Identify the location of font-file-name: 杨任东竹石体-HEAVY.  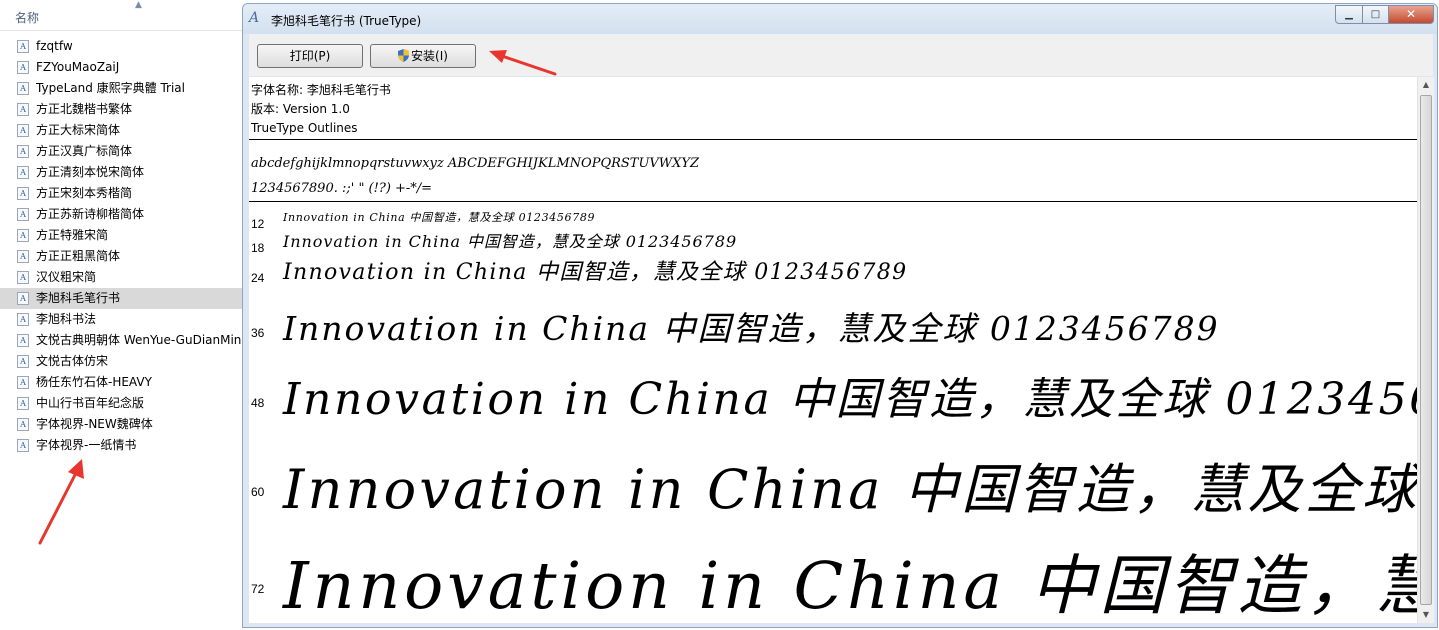
(94, 382).